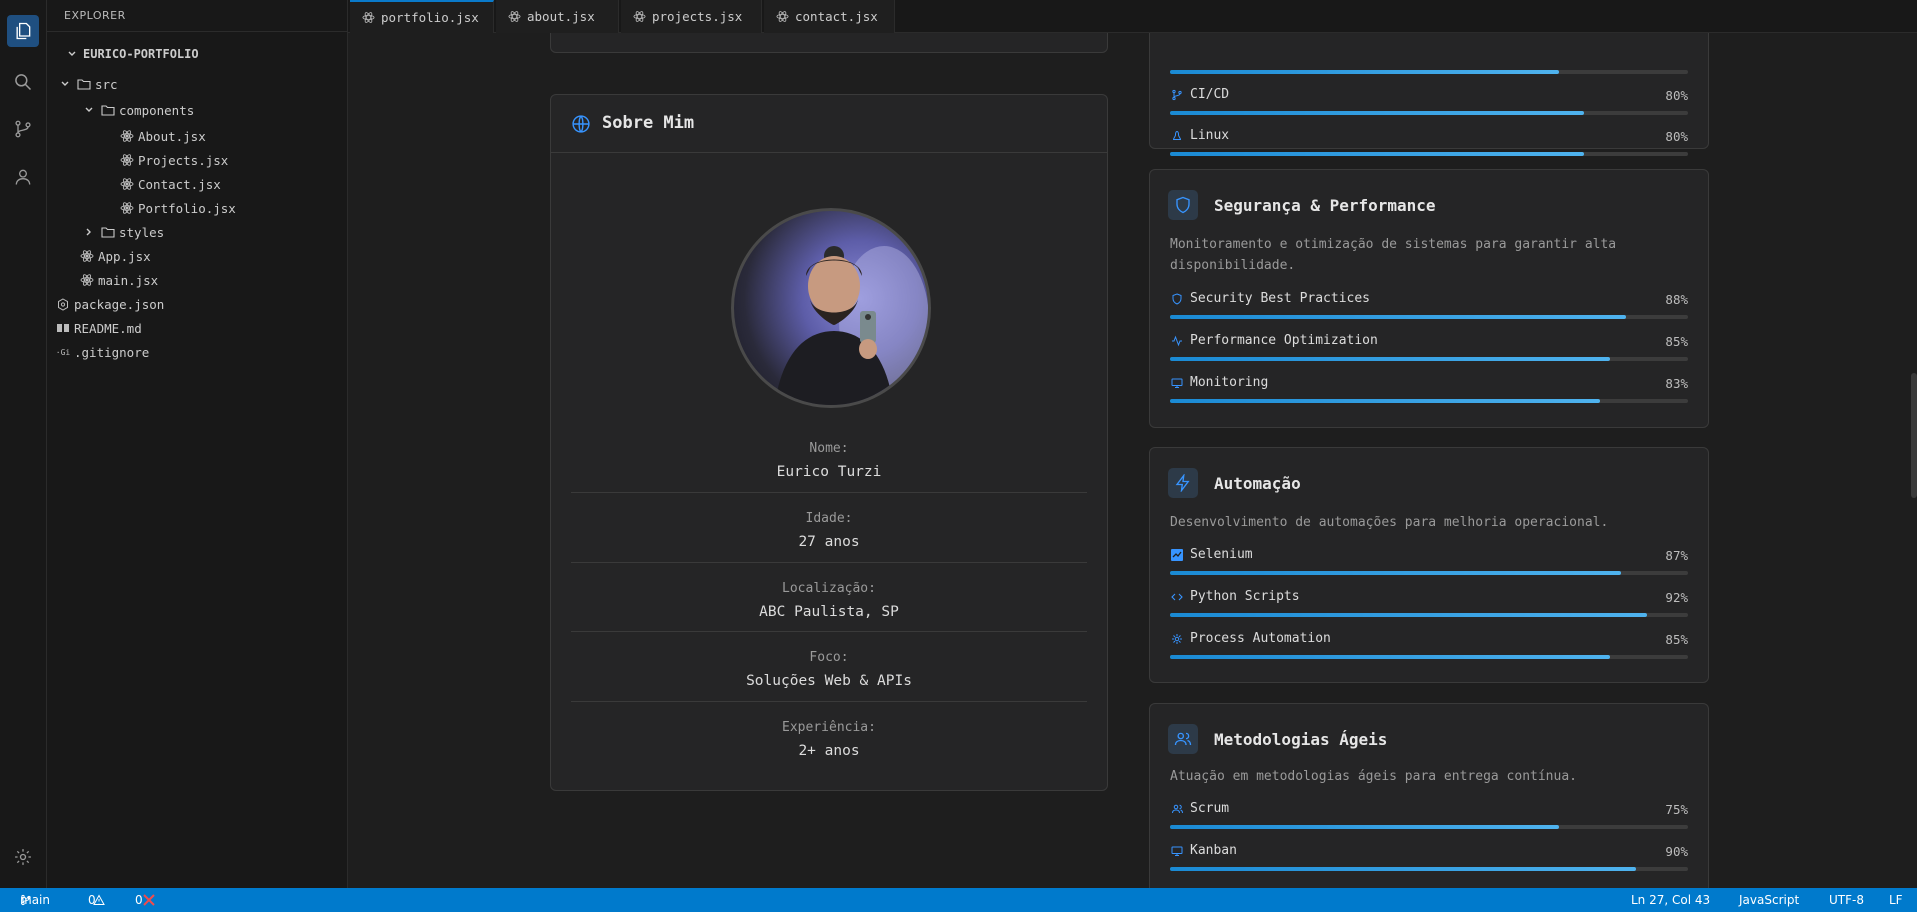  I want to click on skill-label: CI/CD, so click(1210, 94).